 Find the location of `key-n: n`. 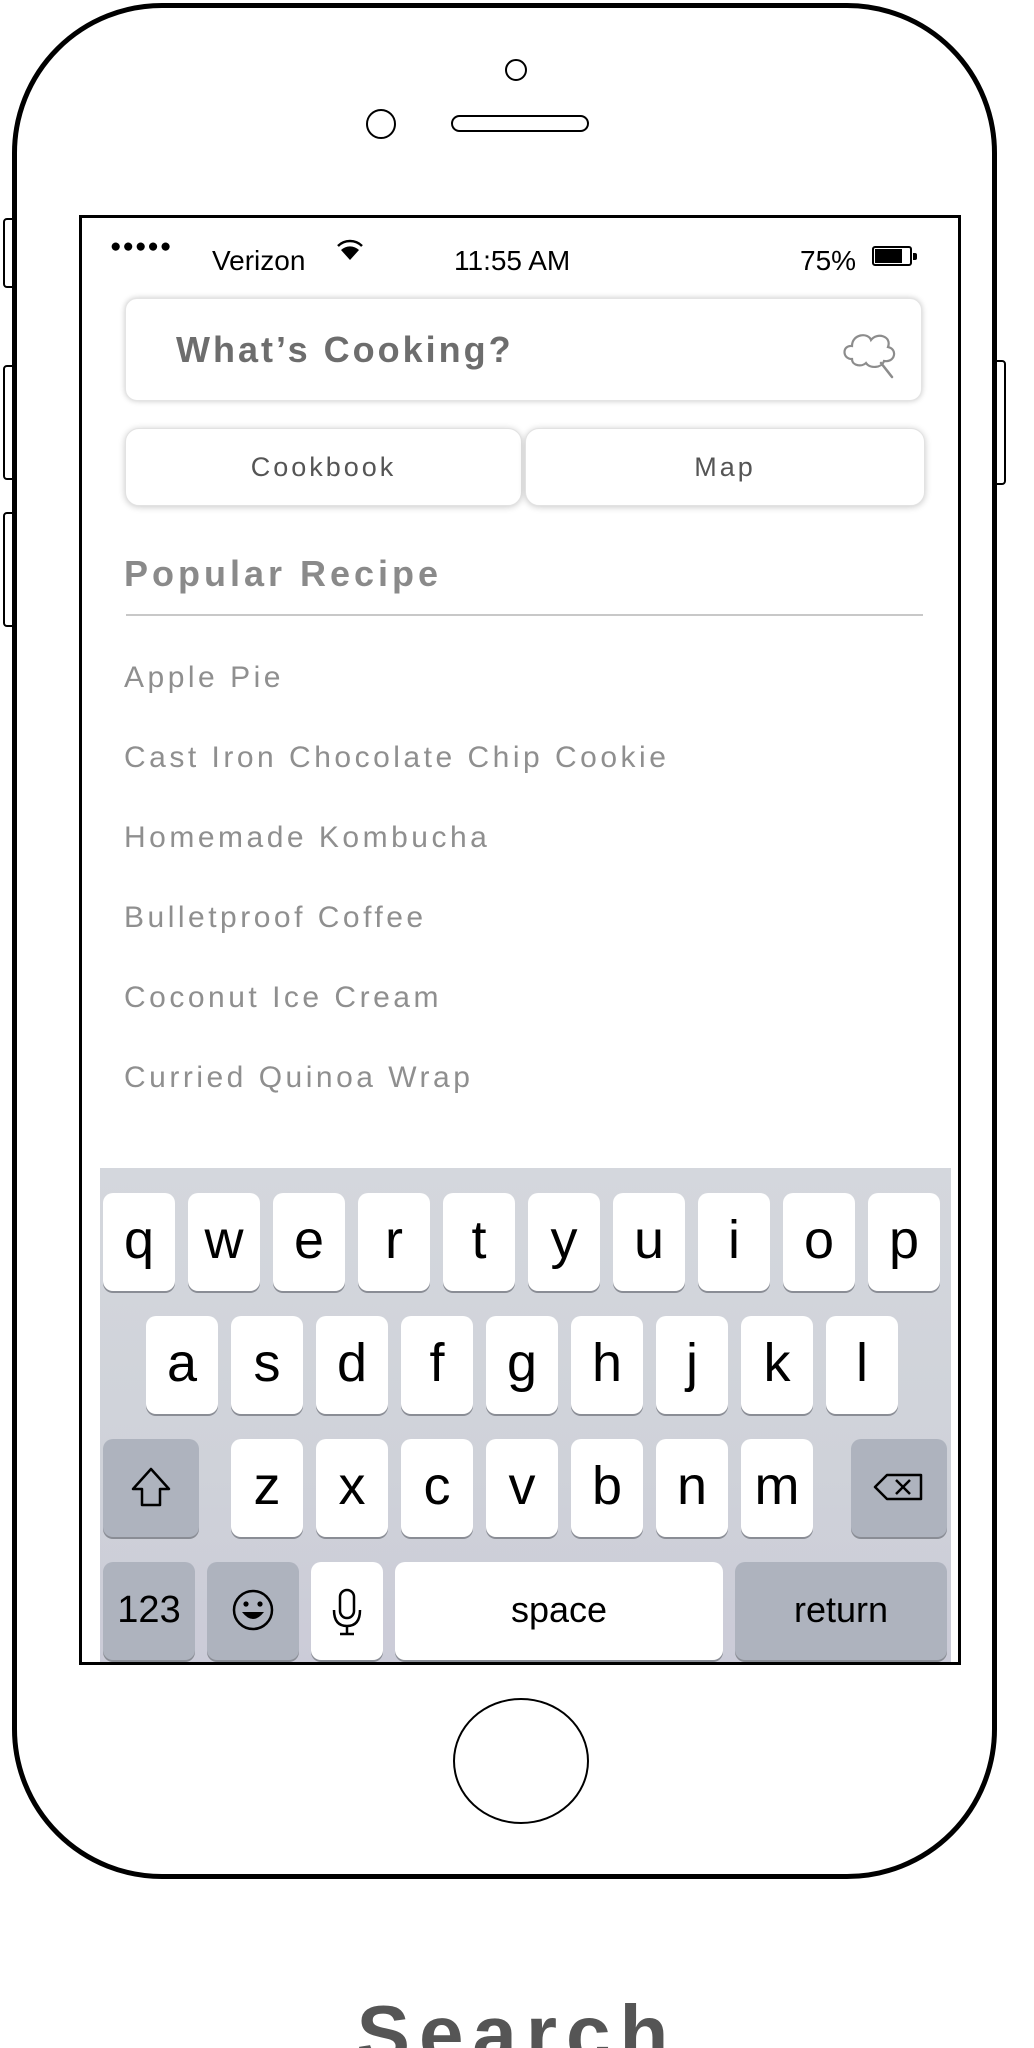

key-n: n is located at coordinates (692, 1488).